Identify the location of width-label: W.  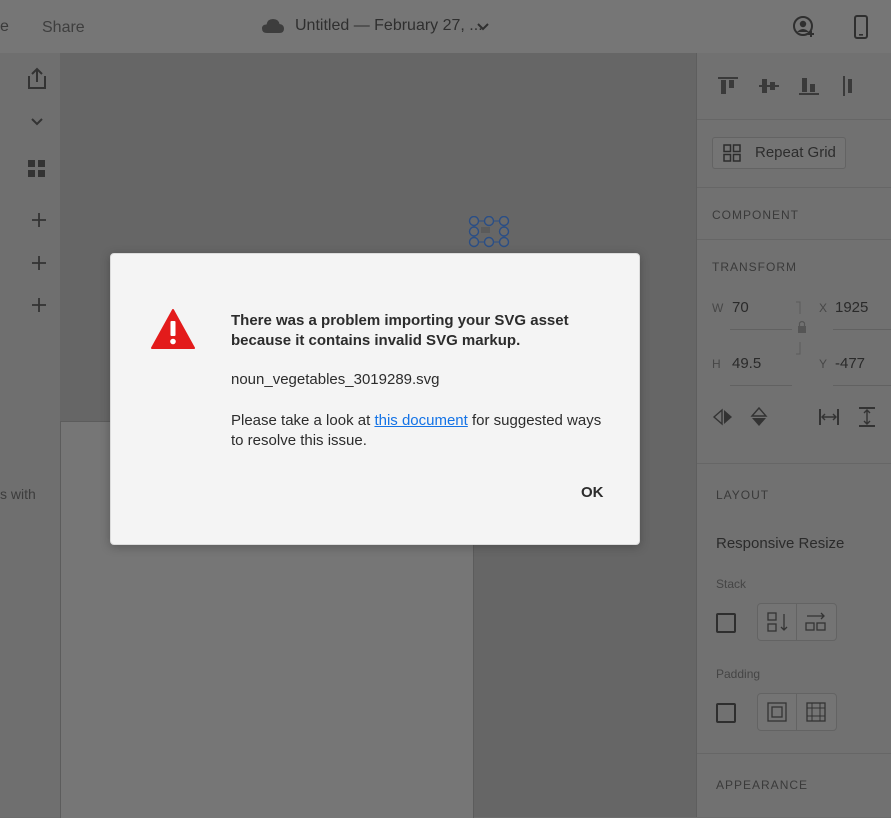
(718, 308).